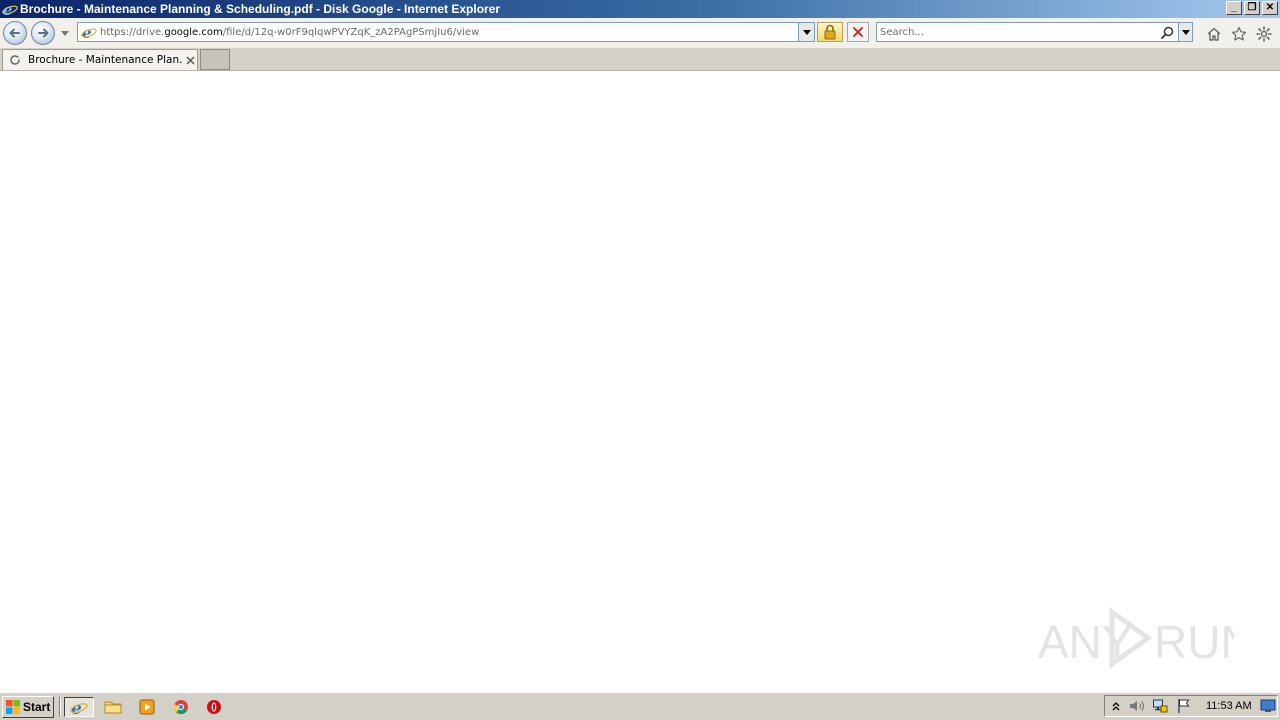 The height and width of the screenshot is (720, 1280). I want to click on favorites-button, so click(1239, 34).